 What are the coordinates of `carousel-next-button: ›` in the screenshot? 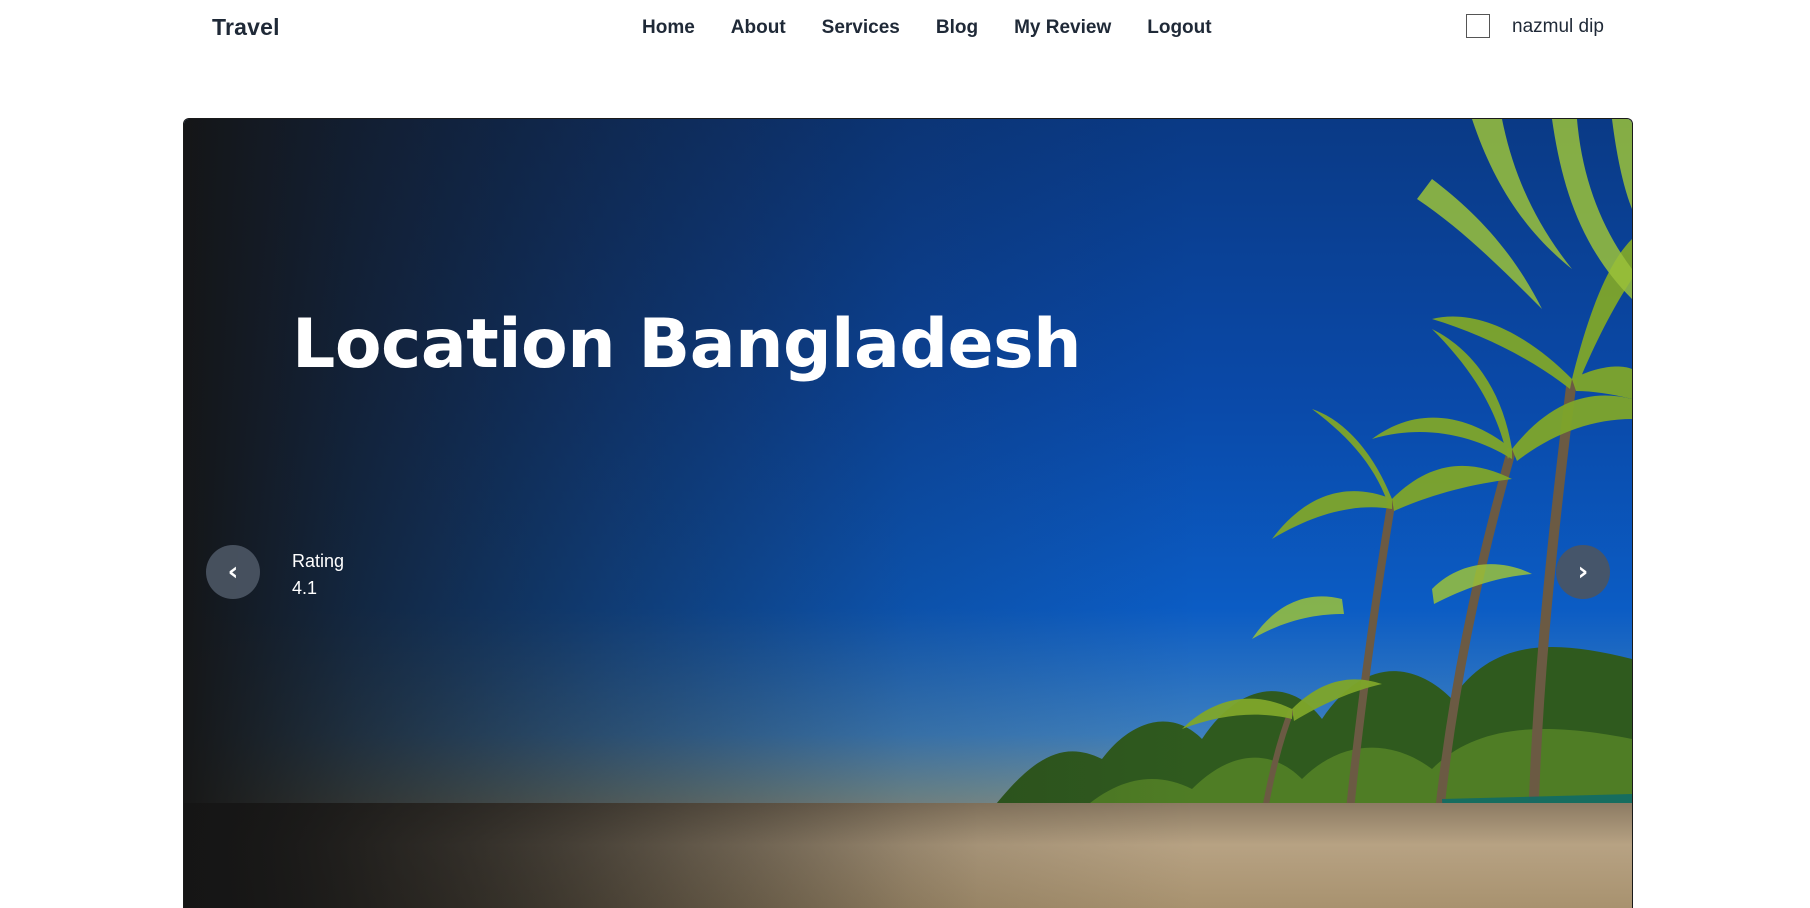 It's located at (1583, 572).